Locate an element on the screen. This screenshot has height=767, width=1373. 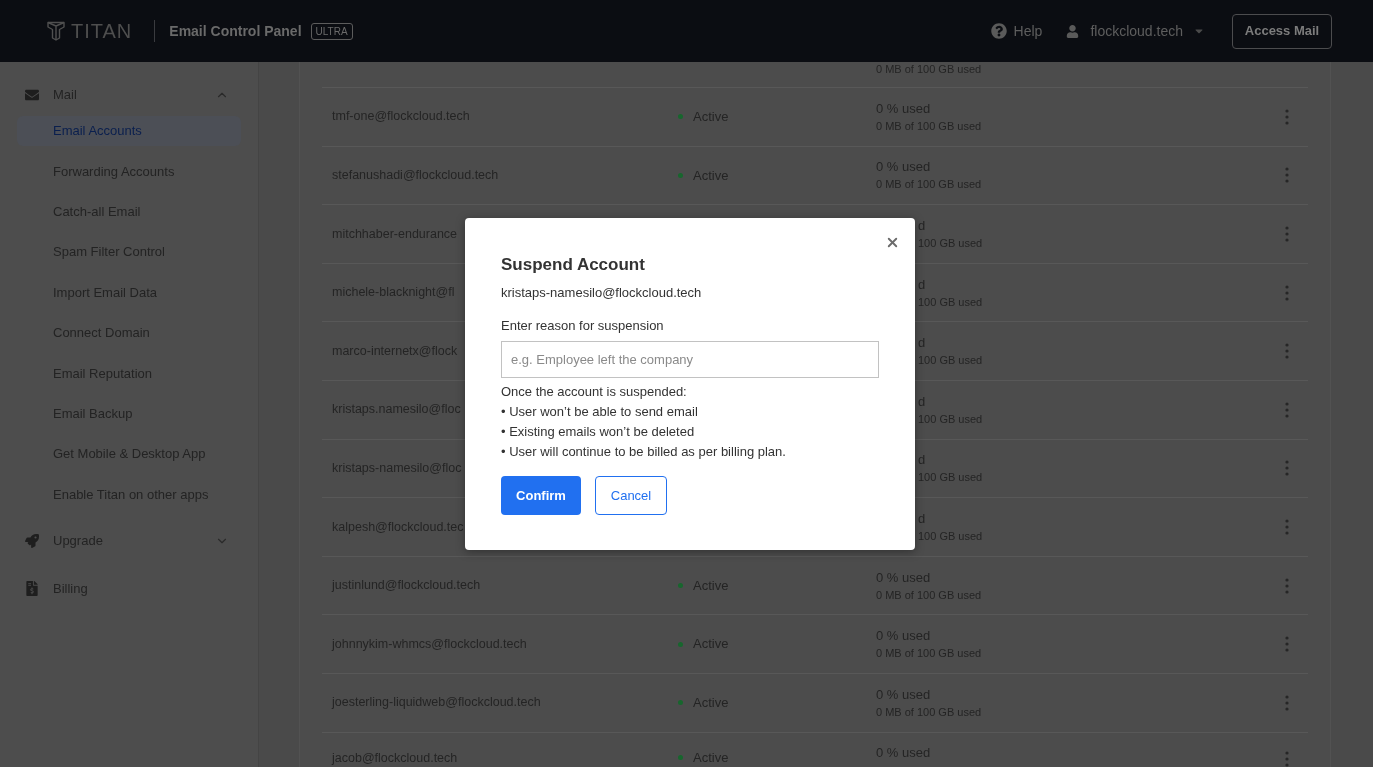
reason-input: e.g. Employee left the company is located at coordinates (690, 359).